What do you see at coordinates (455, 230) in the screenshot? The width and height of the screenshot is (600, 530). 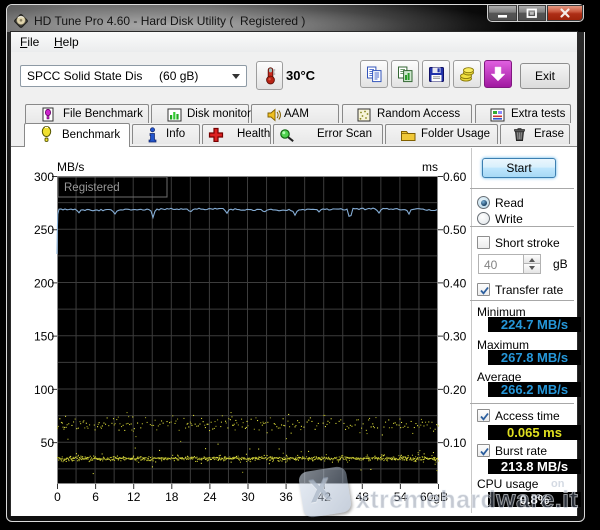 I see `svg-text: 0.50` at bounding box center [455, 230].